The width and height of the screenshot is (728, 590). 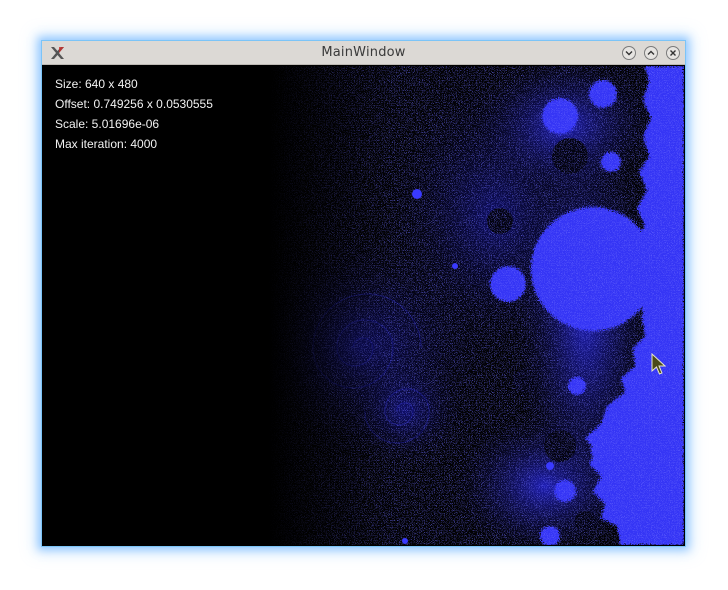 I want to click on close-button, so click(x=673, y=53).